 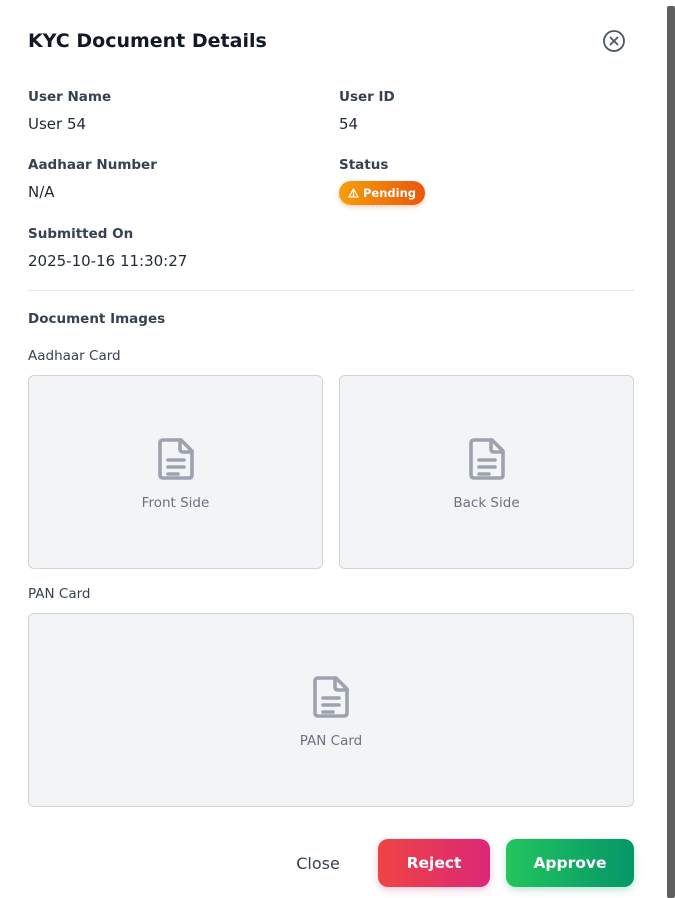 What do you see at coordinates (331, 290) in the screenshot?
I see `section-divider` at bounding box center [331, 290].